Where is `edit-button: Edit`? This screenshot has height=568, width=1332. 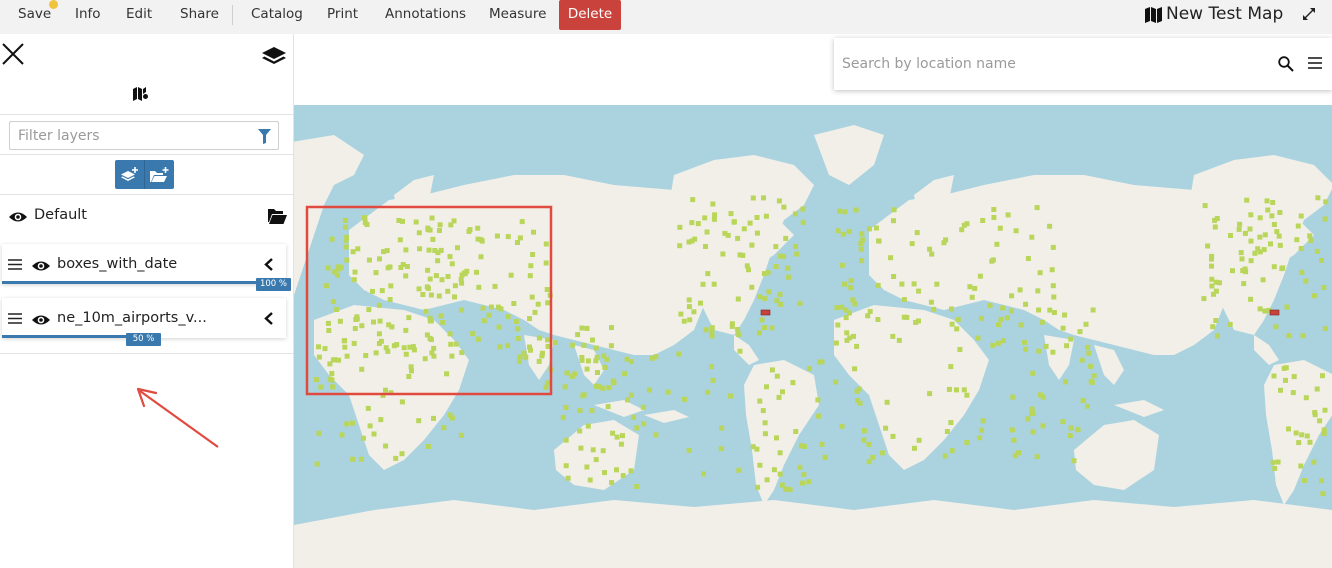
edit-button: Edit is located at coordinates (139, 15).